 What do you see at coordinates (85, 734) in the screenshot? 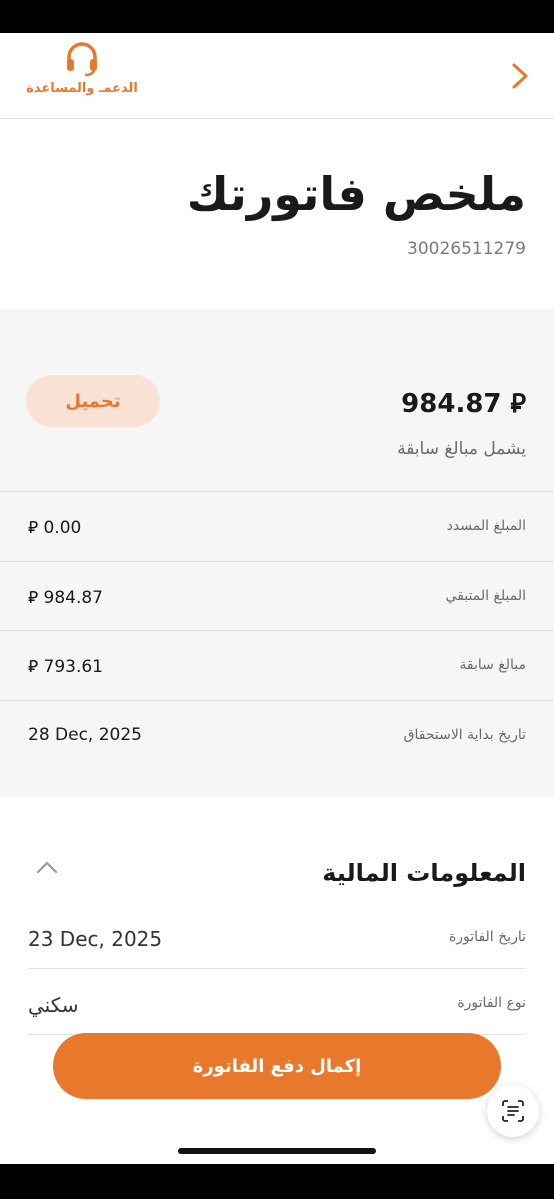
I see `row-value: 28 Dec, 2025` at bounding box center [85, 734].